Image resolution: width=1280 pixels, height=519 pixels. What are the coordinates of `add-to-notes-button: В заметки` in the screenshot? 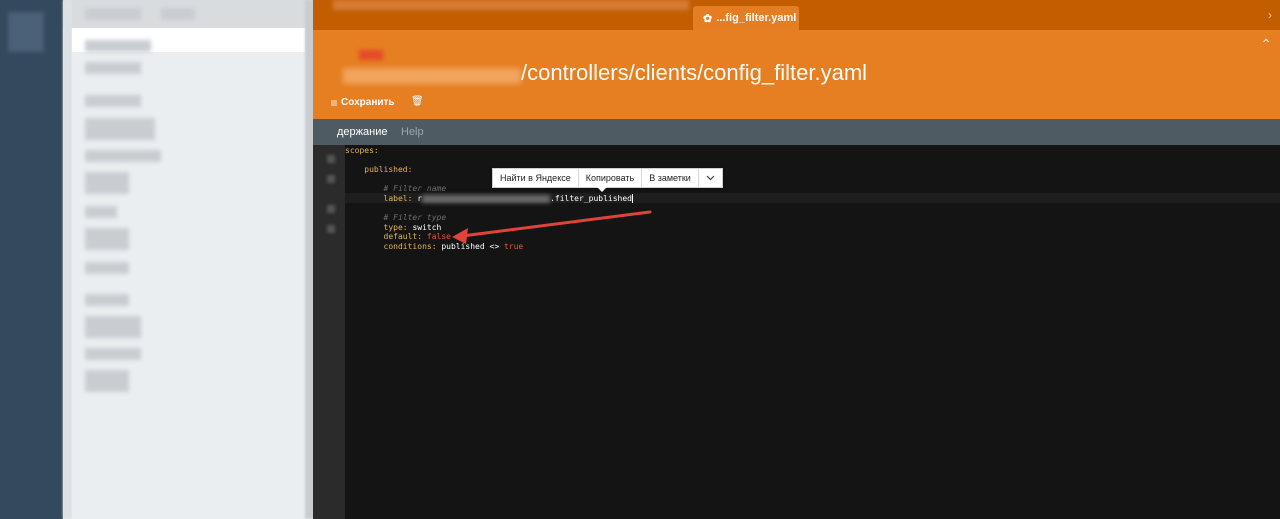 It's located at (670, 178).